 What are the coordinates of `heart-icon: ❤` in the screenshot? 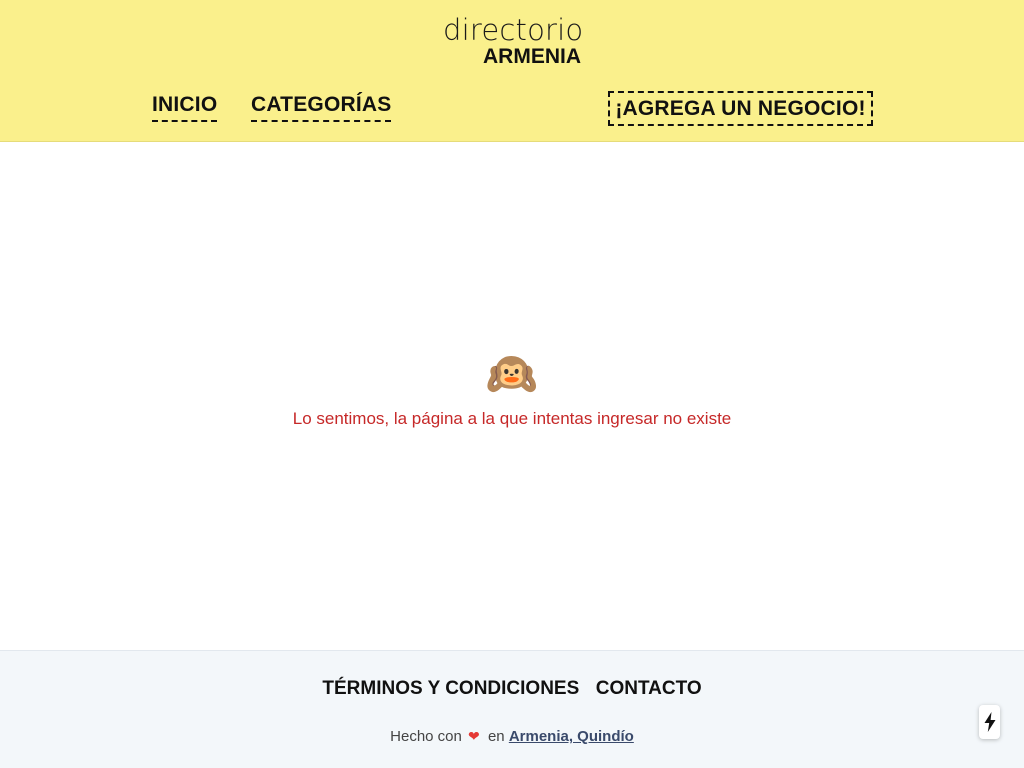 It's located at (474, 736).